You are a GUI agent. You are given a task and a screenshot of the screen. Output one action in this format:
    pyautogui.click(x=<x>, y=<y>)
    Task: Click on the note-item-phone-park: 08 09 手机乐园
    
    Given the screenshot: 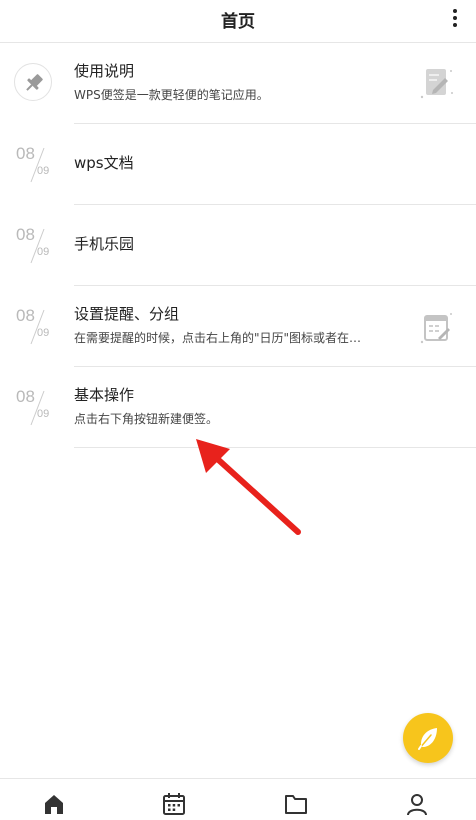 What is the action you would take?
    pyautogui.click(x=238, y=245)
    